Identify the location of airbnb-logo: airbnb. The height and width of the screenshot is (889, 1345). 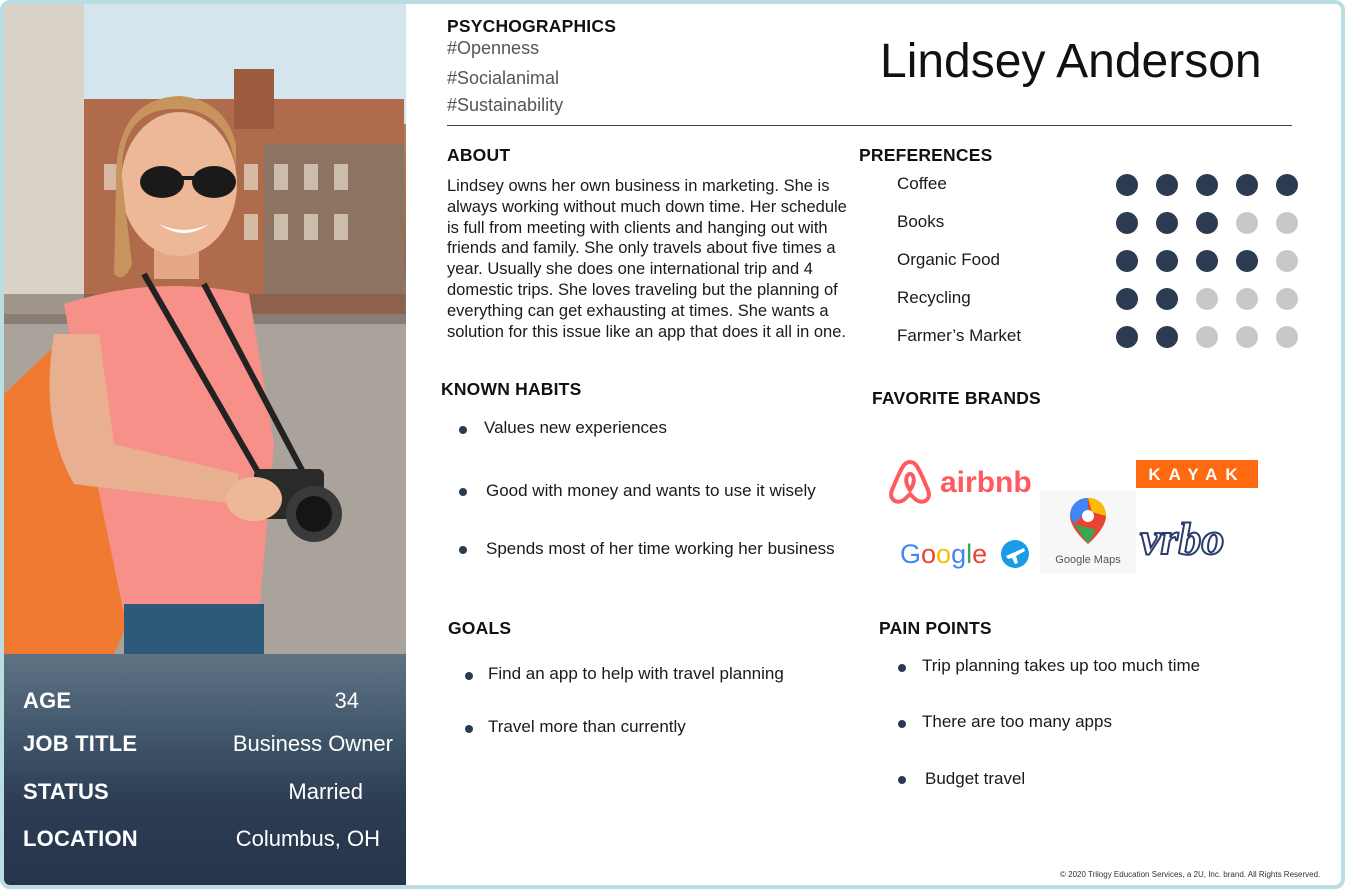
(964, 483).